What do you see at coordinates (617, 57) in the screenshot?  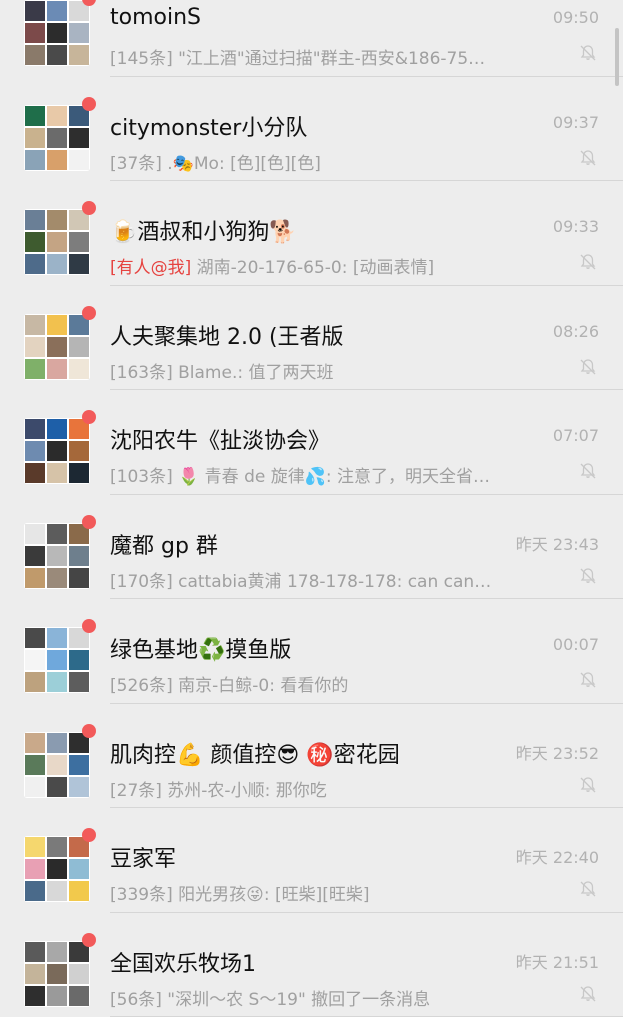 I see `scrollbar` at bounding box center [617, 57].